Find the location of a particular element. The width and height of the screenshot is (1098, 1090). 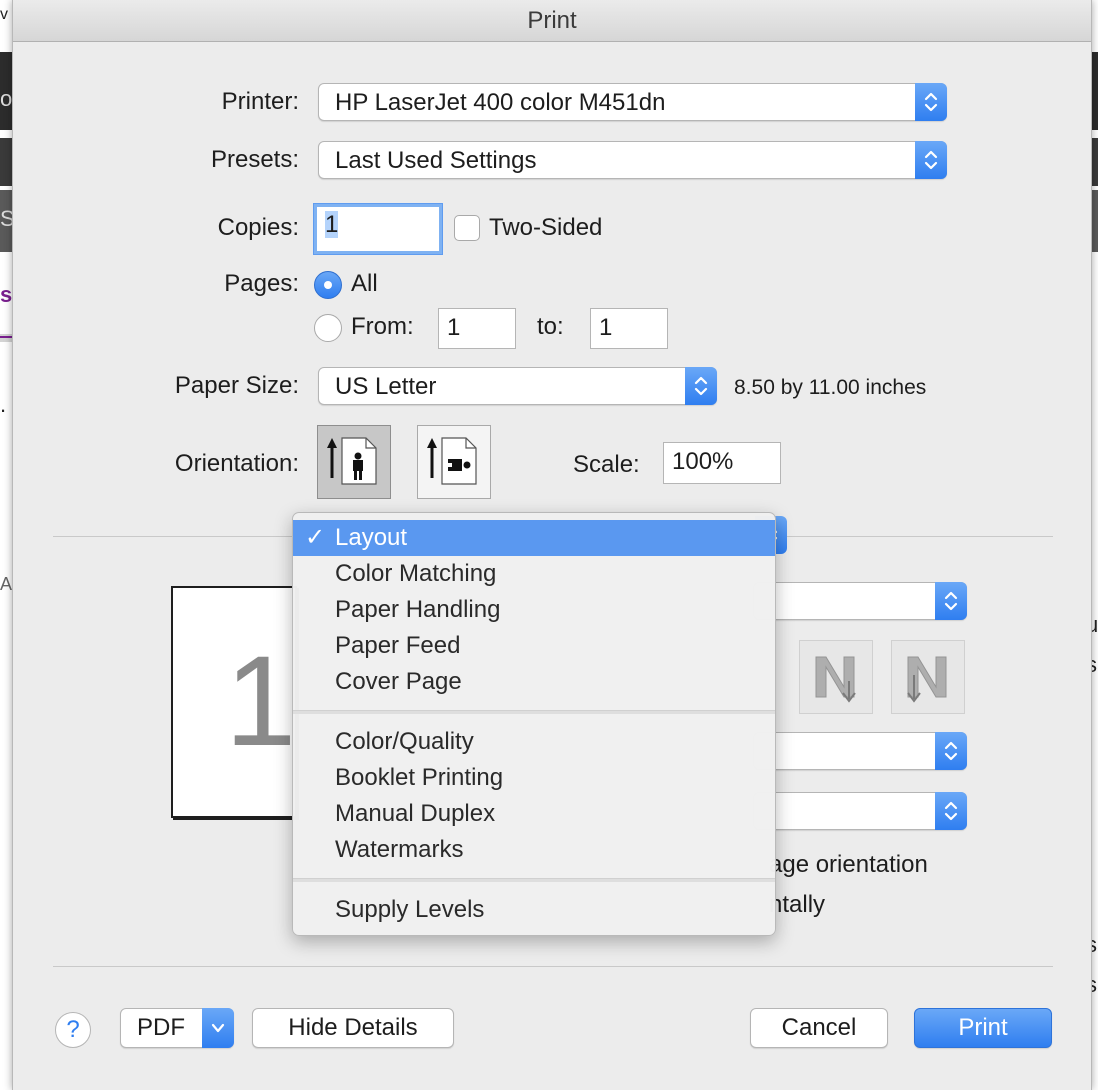

paper-dimensions: 8.50 by 11.00 inches is located at coordinates (830, 387).